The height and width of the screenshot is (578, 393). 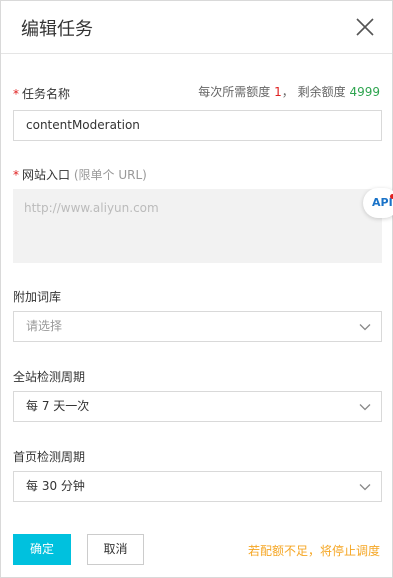 I want to click on task-name-input: contentModeration, so click(x=197, y=125).